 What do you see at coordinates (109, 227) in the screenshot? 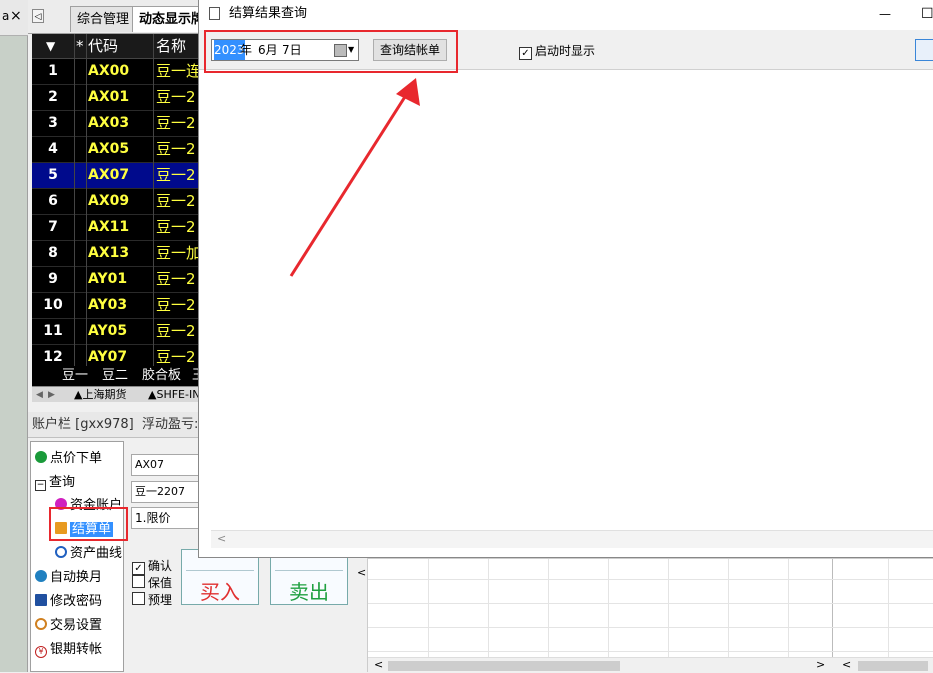
I see `row-code: AX11` at bounding box center [109, 227].